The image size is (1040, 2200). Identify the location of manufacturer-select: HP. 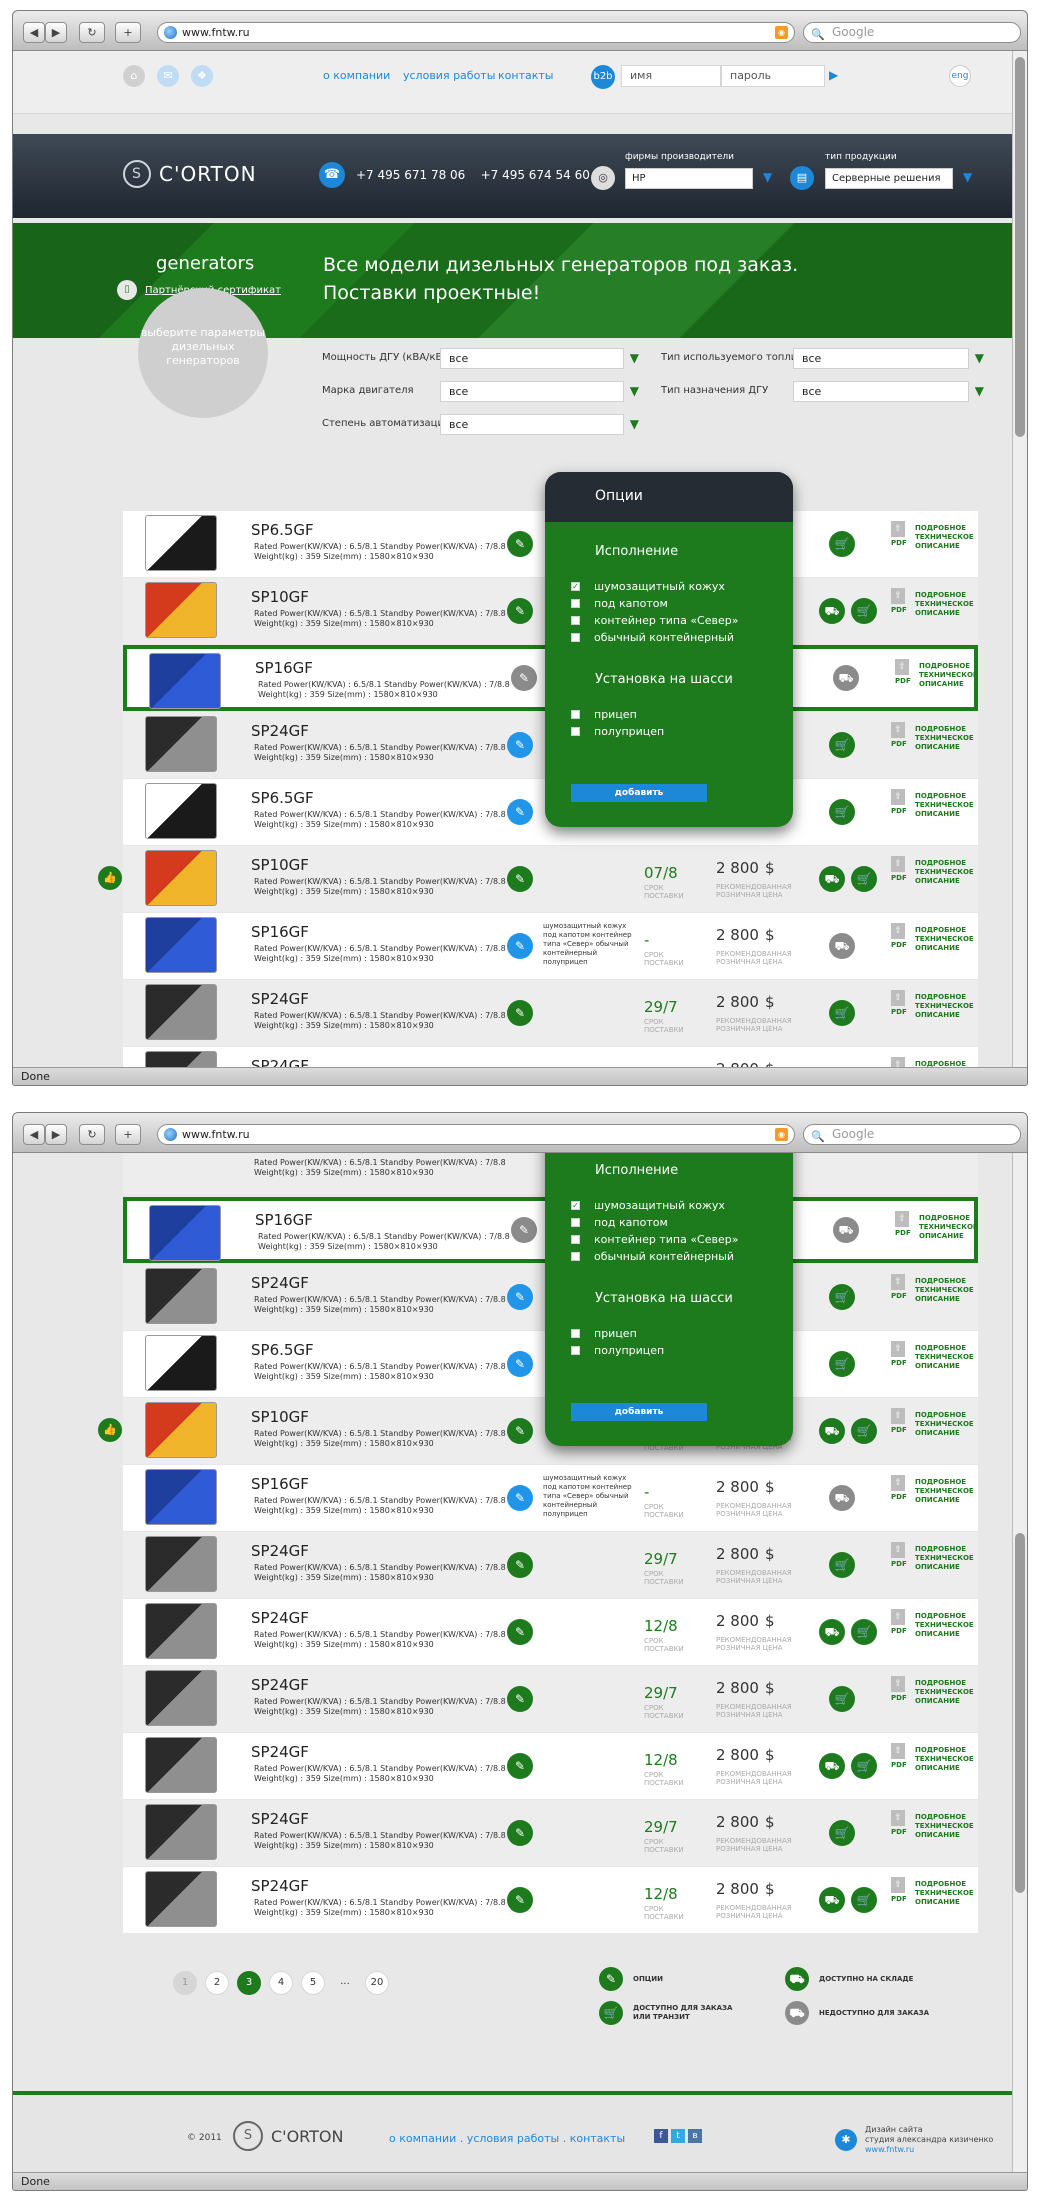
(689, 178).